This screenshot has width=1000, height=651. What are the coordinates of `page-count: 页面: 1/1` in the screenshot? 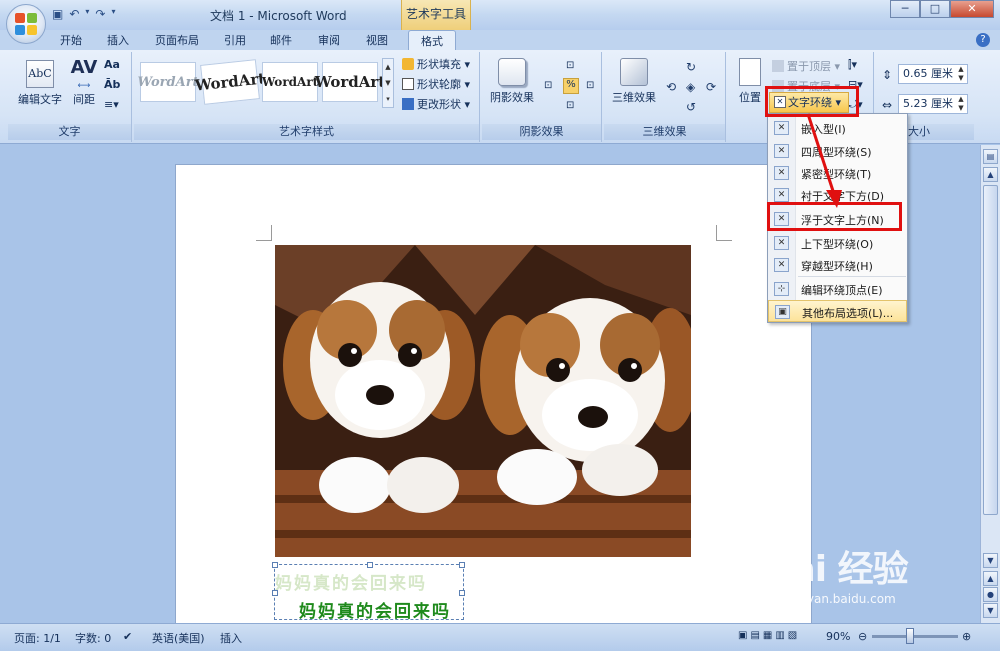 It's located at (37, 638).